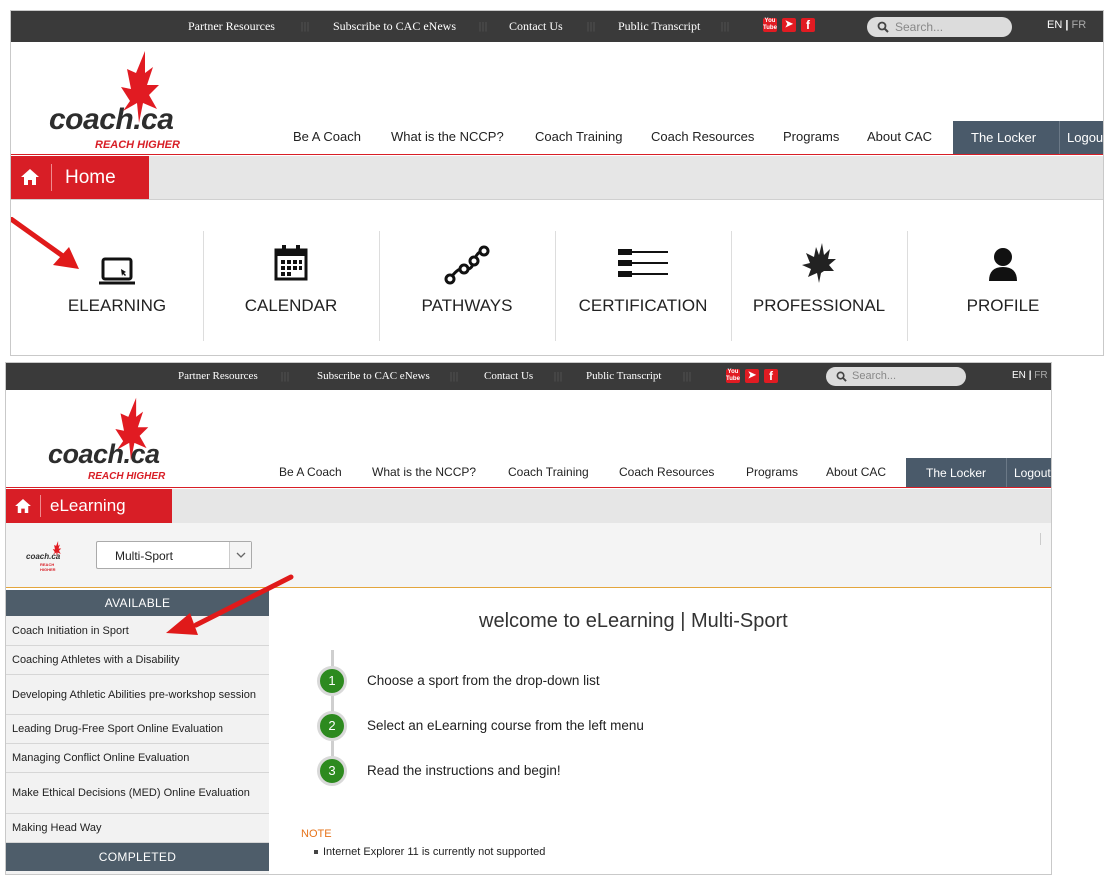 The image size is (1104, 875). Describe the element at coordinates (467, 305) in the screenshot. I see `tile-label: PATHWAYS` at that location.